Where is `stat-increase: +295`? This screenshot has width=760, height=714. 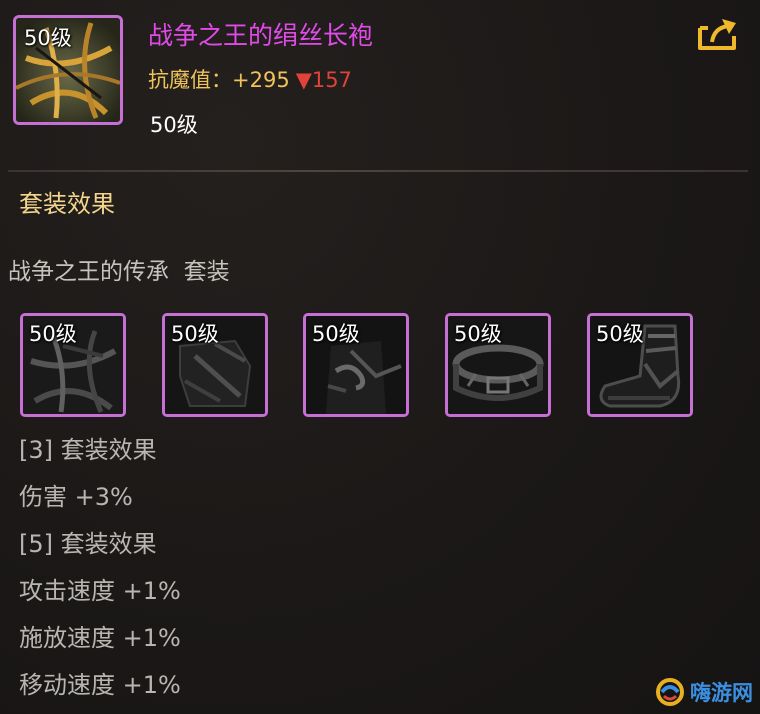
stat-increase: +295 is located at coordinates (261, 80).